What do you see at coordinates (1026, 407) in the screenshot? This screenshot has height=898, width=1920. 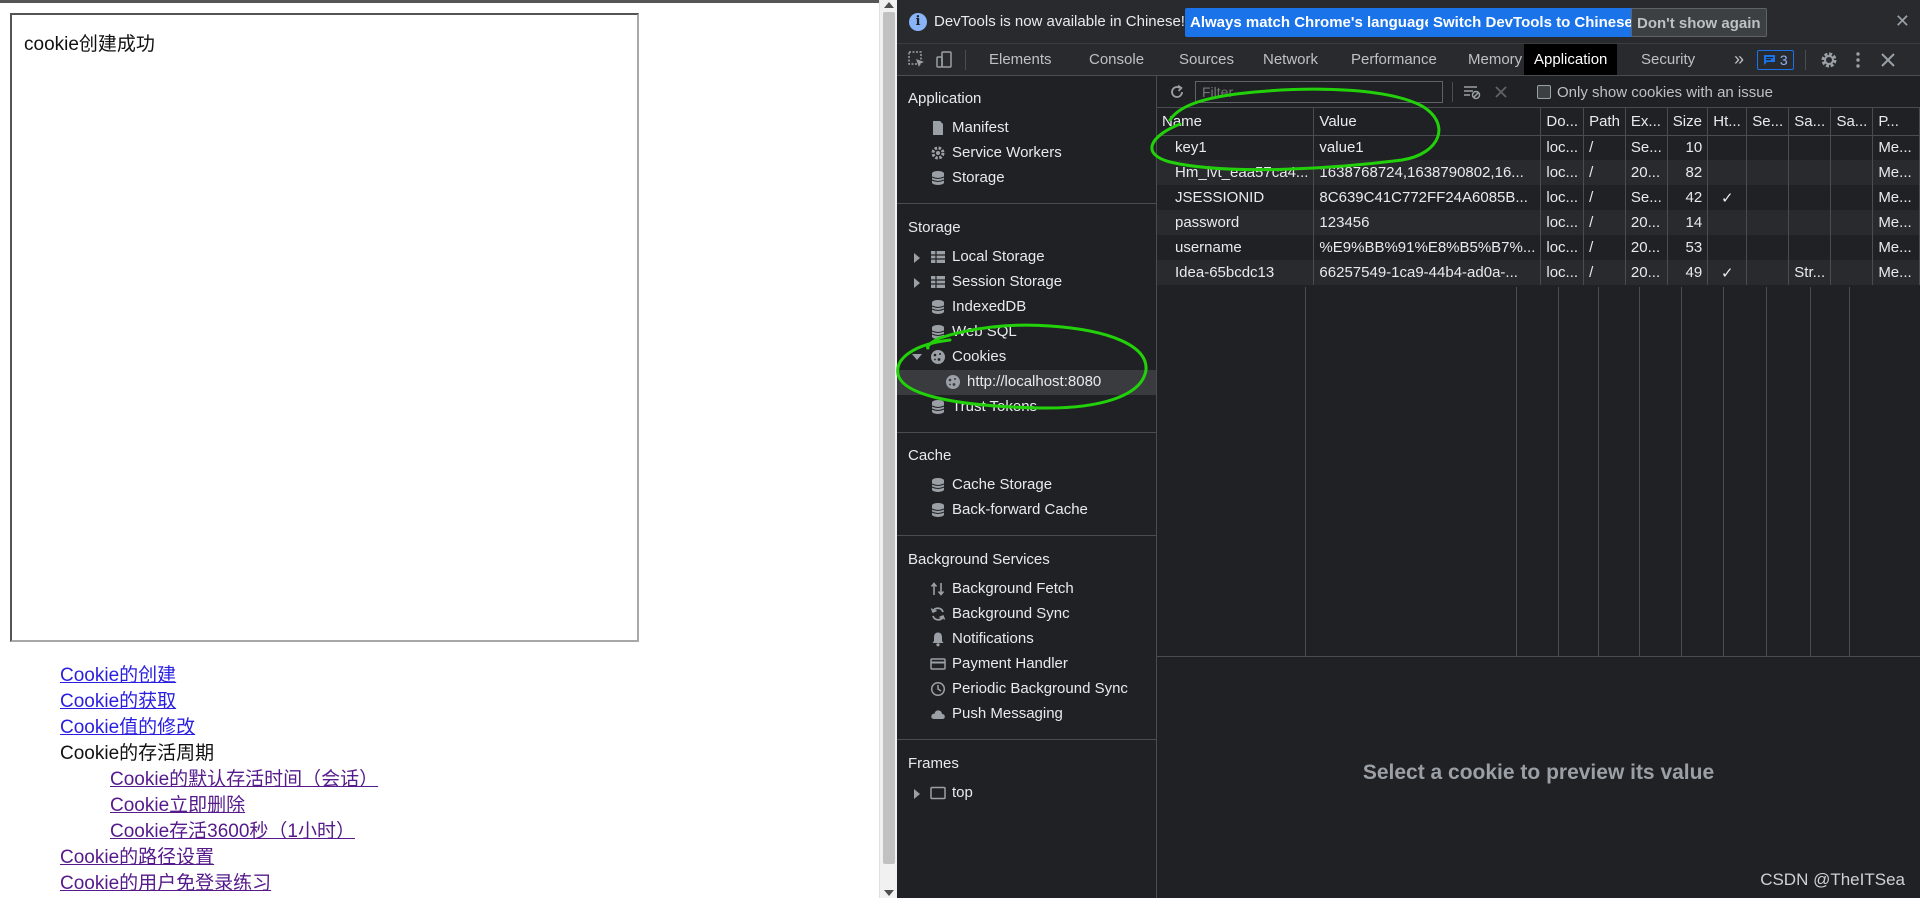 I see `sidebar-item-trust-tokens: Trust Tokens` at bounding box center [1026, 407].